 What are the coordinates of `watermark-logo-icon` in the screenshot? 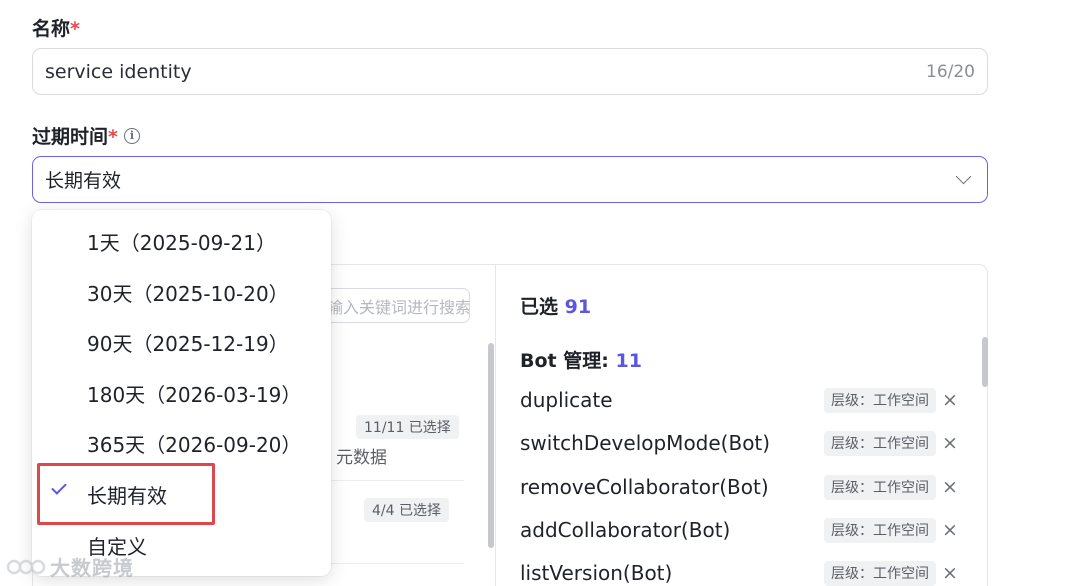 It's located at (26, 566).